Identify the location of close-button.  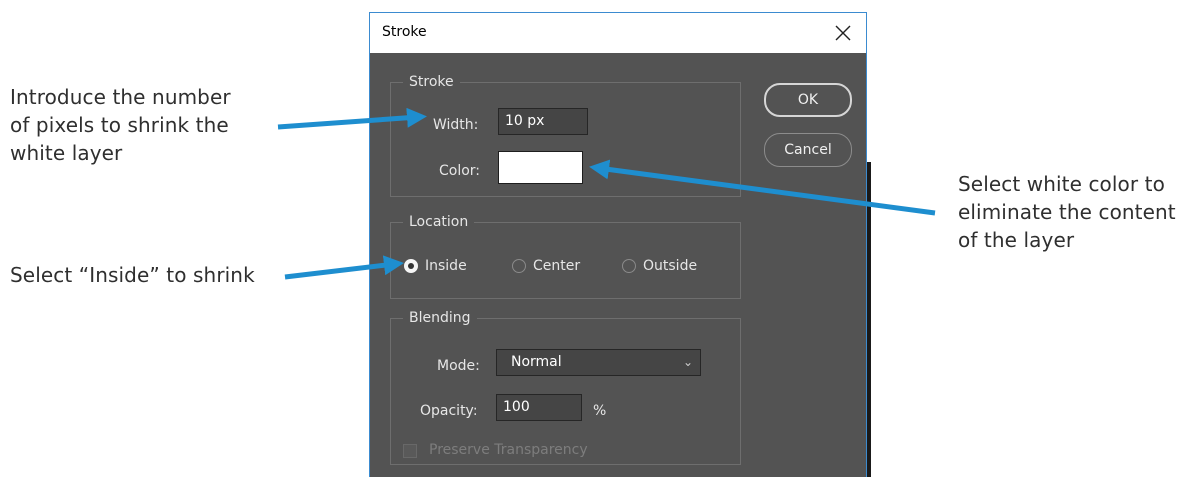
(843, 33).